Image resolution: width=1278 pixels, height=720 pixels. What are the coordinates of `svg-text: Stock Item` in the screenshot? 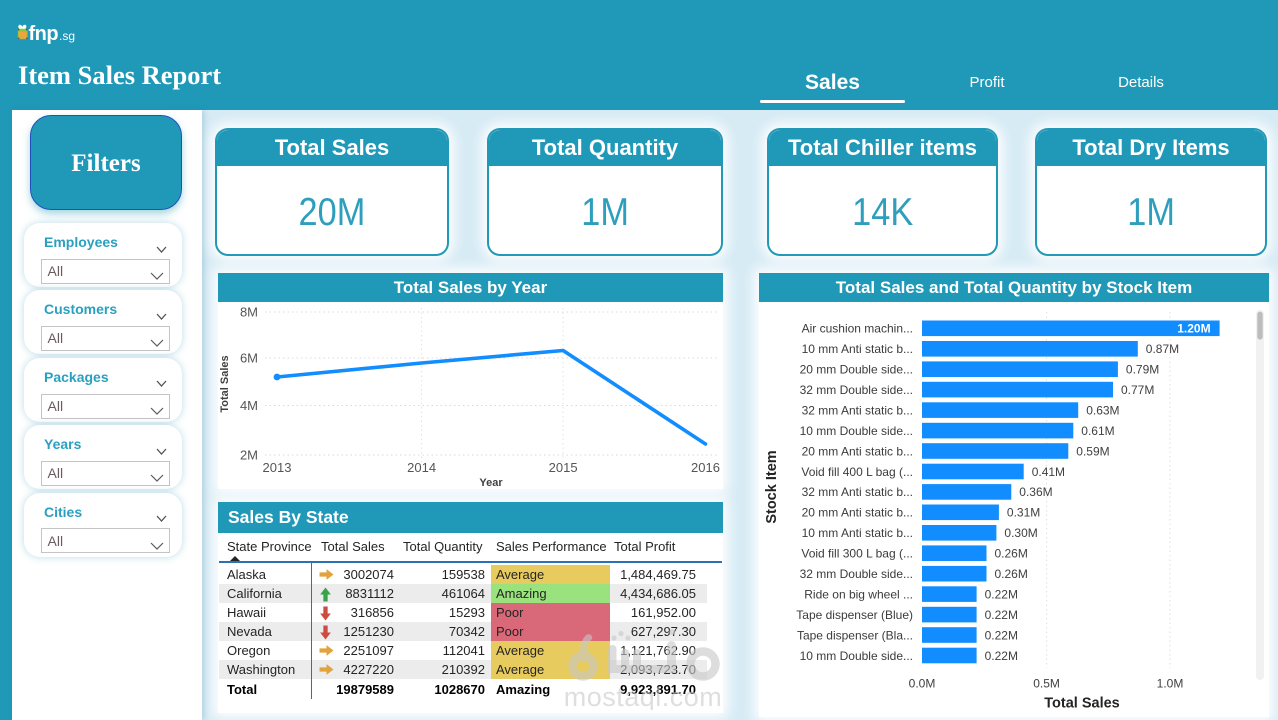 It's located at (772, 486).